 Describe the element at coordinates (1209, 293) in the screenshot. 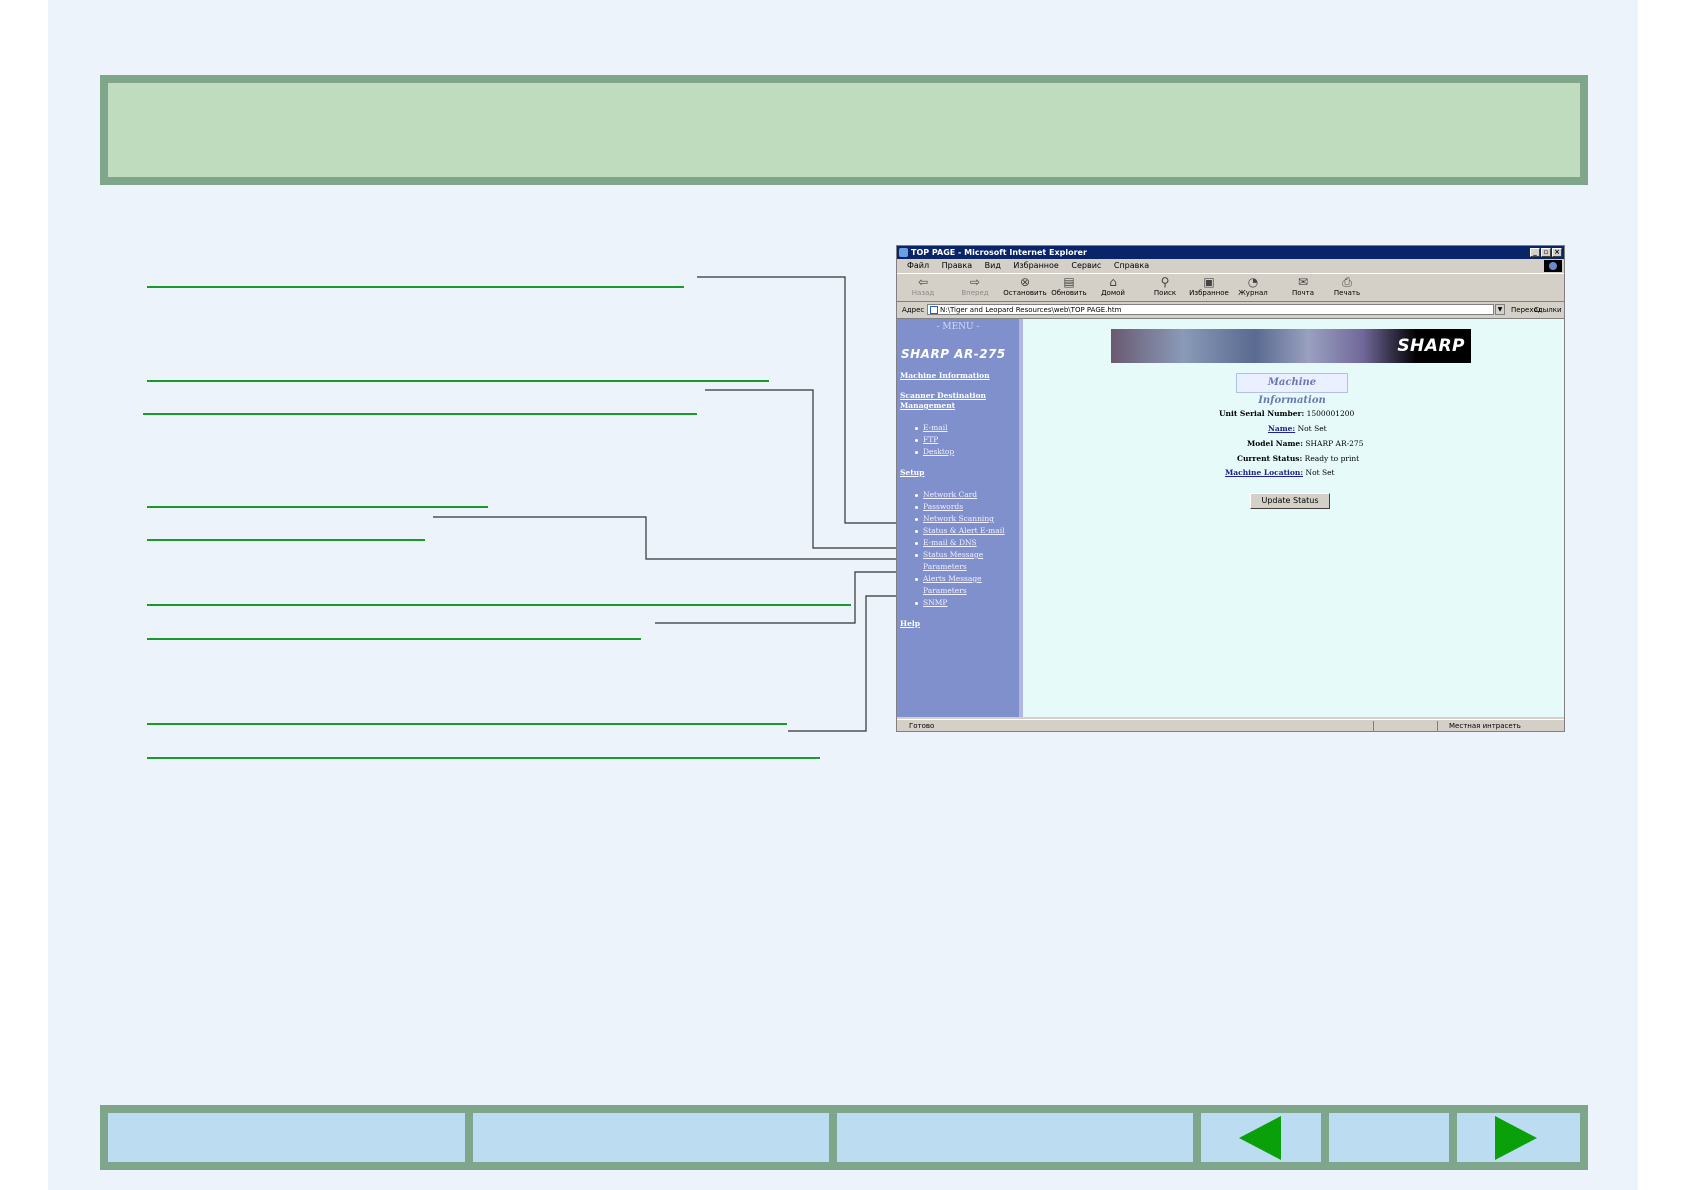

I see `favorites-label: Избранное` at that location.